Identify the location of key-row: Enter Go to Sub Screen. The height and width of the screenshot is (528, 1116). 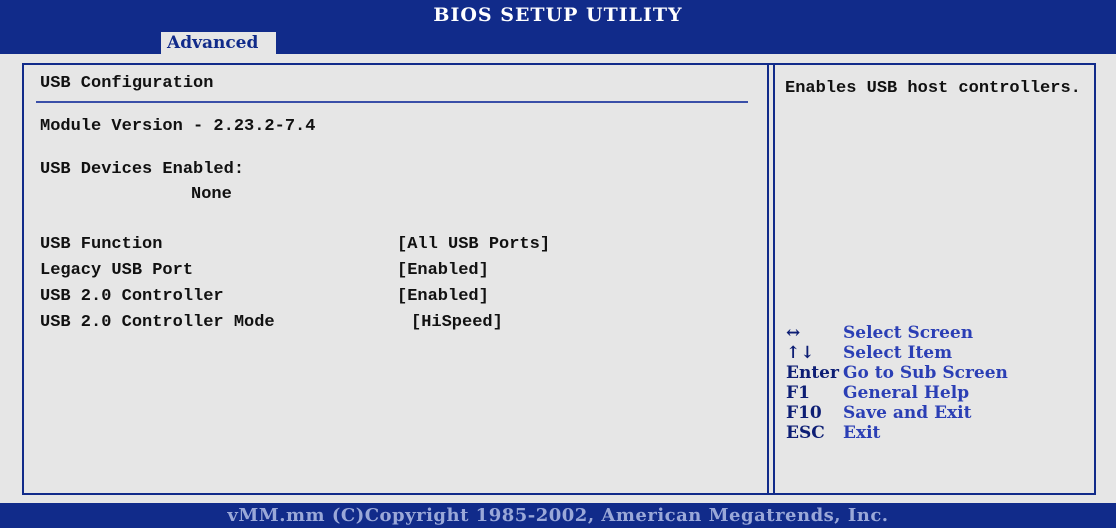
(897, 373).